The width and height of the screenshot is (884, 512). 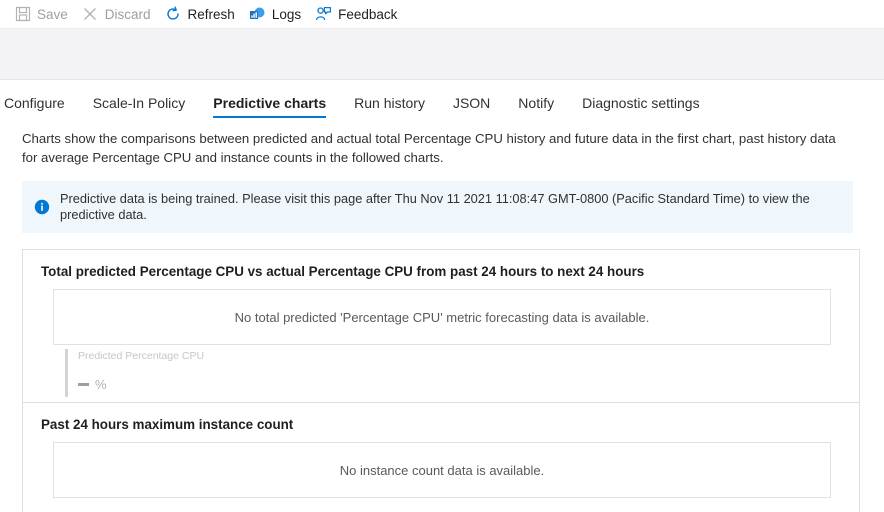 I want to click on feedback-label: Feedback, so click(x=368, y=14).